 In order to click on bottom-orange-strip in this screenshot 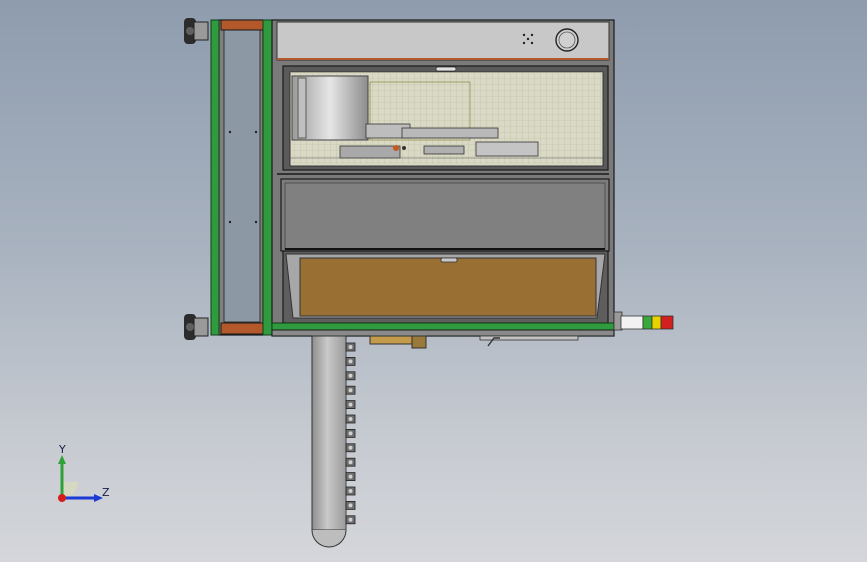, I will do `click(242, 328)`.